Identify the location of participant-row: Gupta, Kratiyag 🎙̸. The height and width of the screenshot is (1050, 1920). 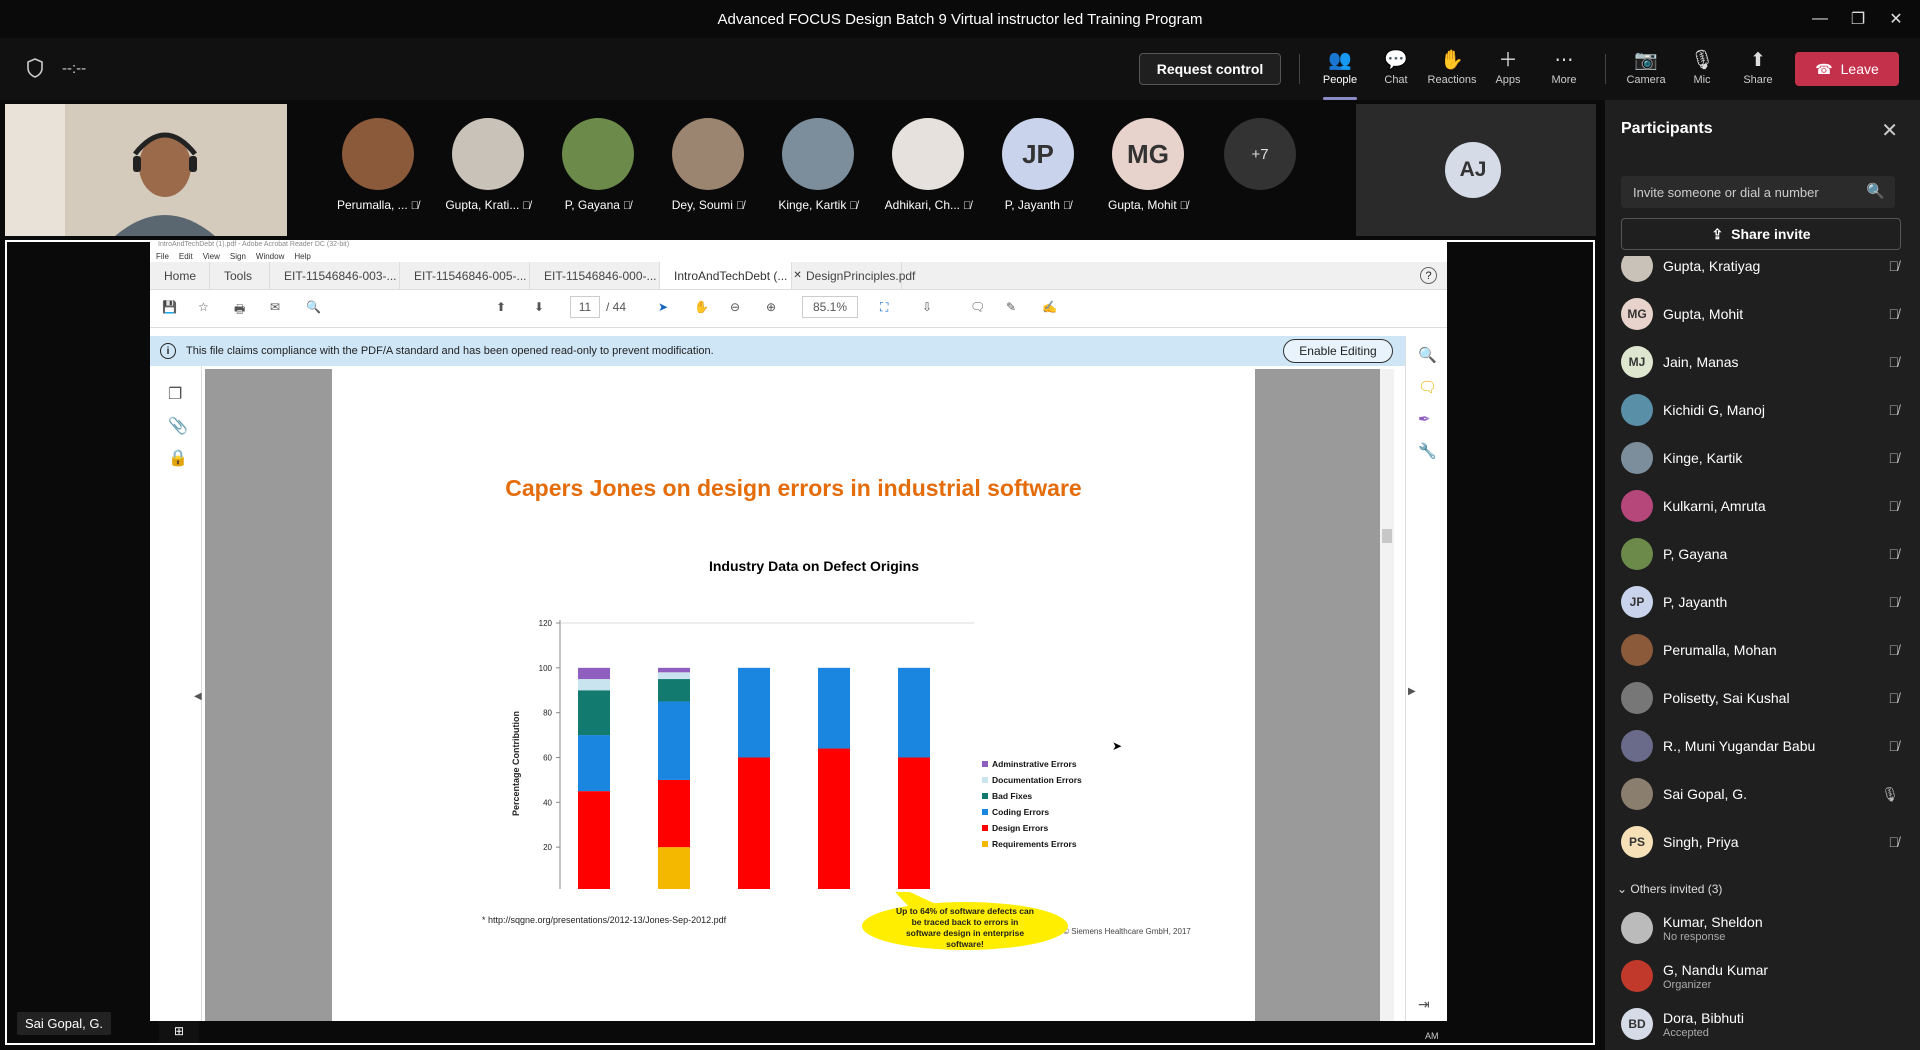
(1766, 271).